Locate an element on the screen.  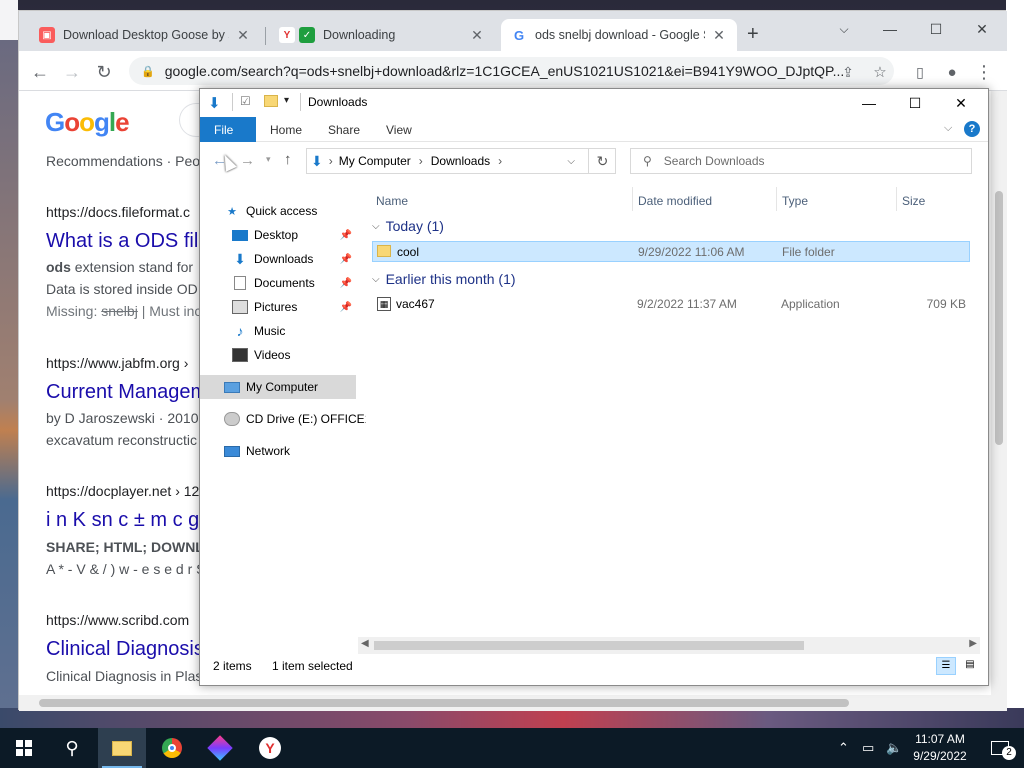
large-icons-view-icon: ▤ is located at coordinates (970, 666).